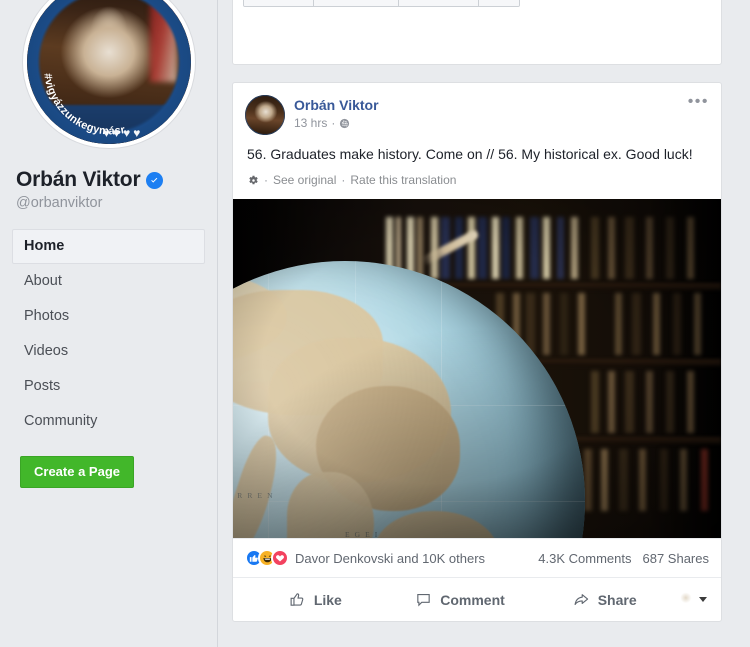 This screenshot has height=647, width=750. I want to click on page-action-buttons: Like Follow Share •••, so click(382, 3).